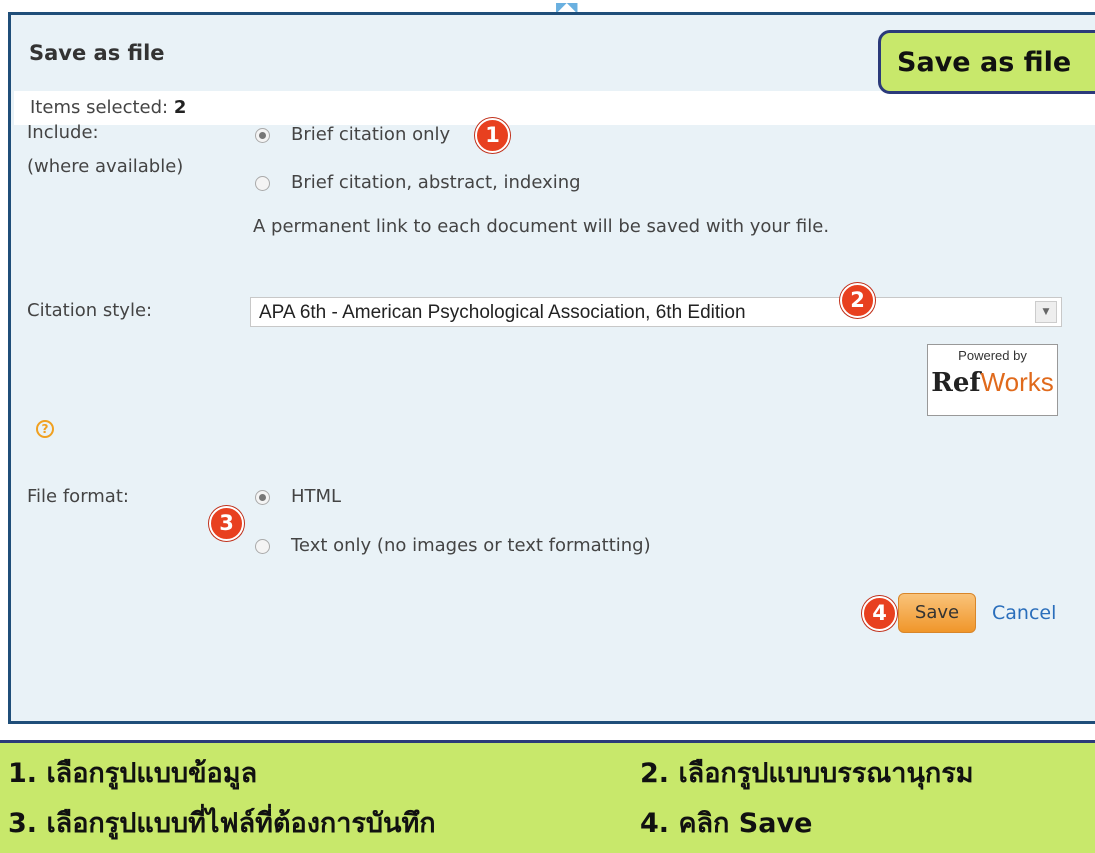 The image size is (1095, 853). I want to click on callout-text: Save as file, so click(984, 62).